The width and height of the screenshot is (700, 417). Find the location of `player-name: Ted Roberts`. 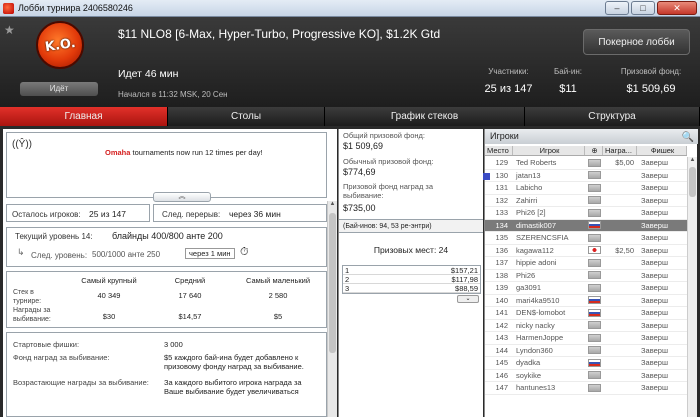

player-name: Ted Roberts is located at coordinates (536, 163).